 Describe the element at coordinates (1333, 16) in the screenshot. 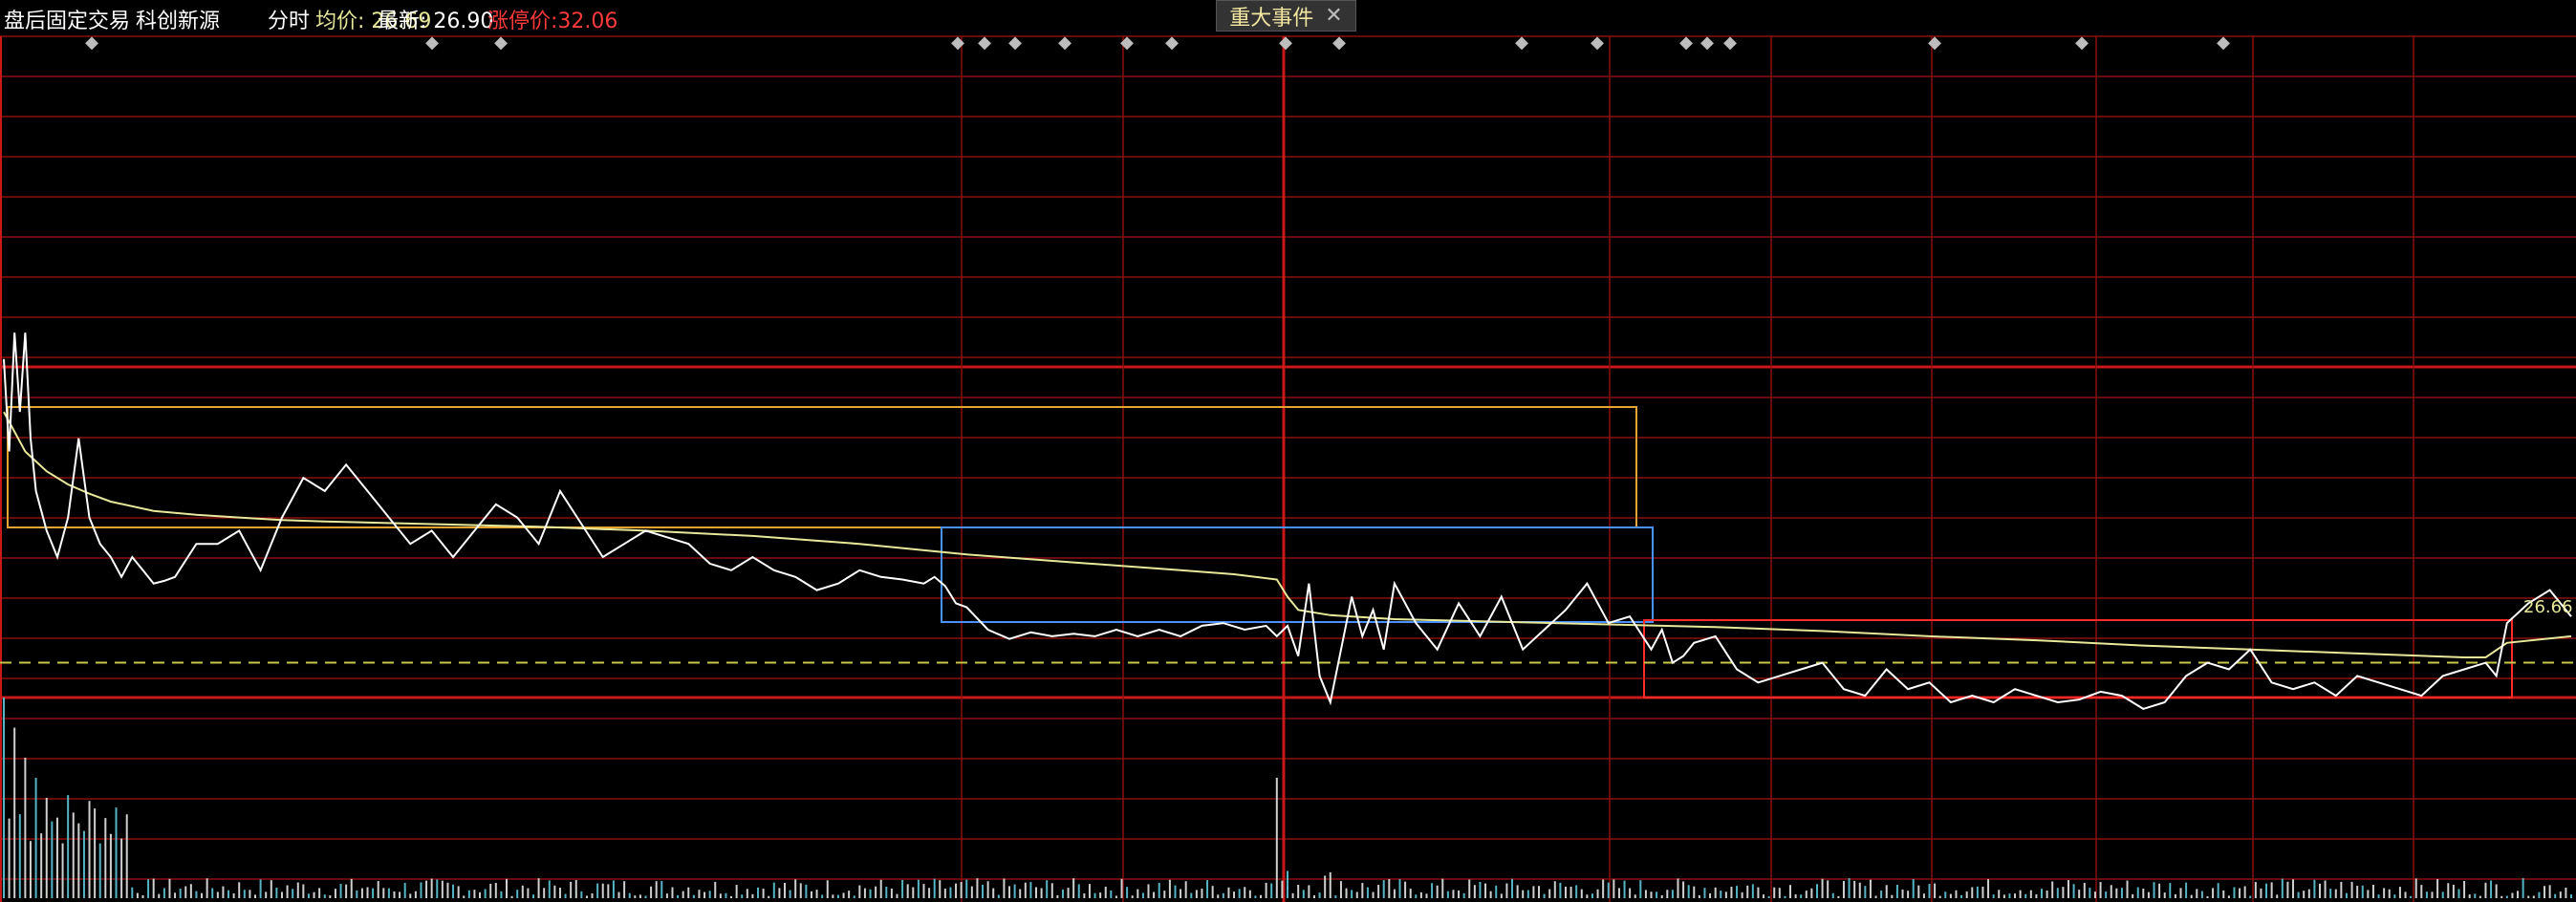

I see `close-icon: ✕` at that location.